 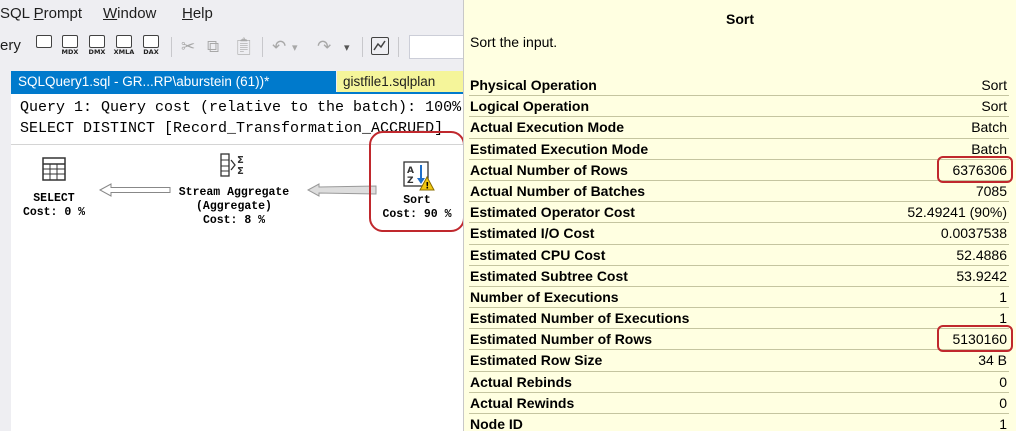 What do you see at coordinates (124, 46) in the screenshot?
I see `xmla-query-icon: XMLA` at bounding box center [124, 46].